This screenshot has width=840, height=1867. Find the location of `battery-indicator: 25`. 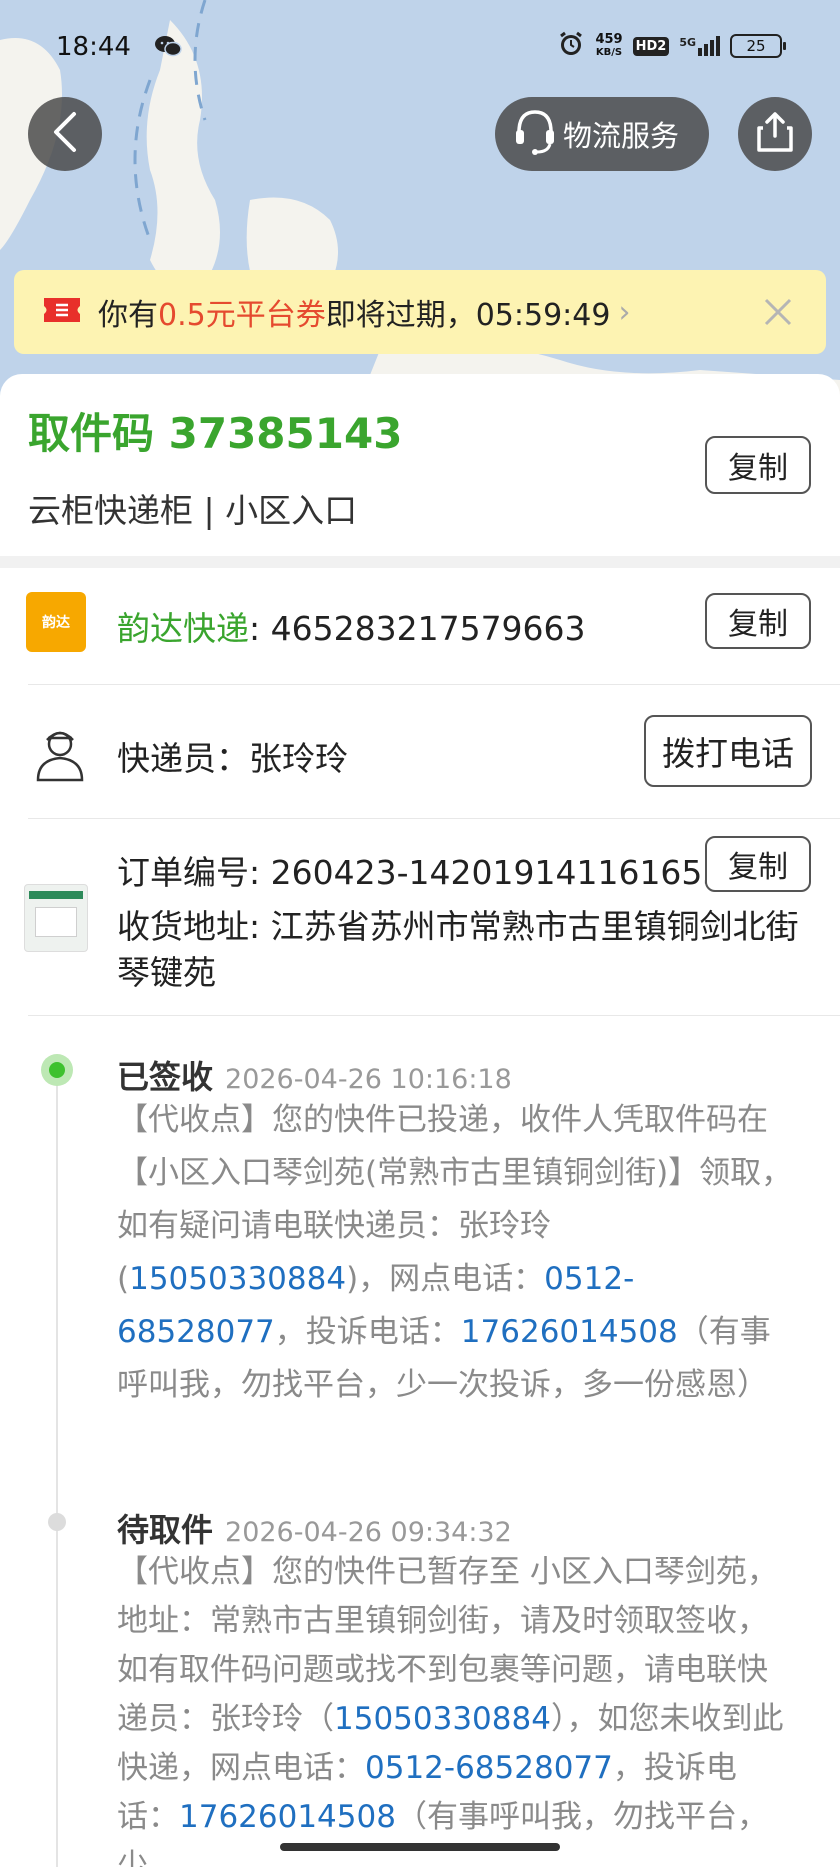

battery-indicator: 25 is located at coordinates (758, 46).